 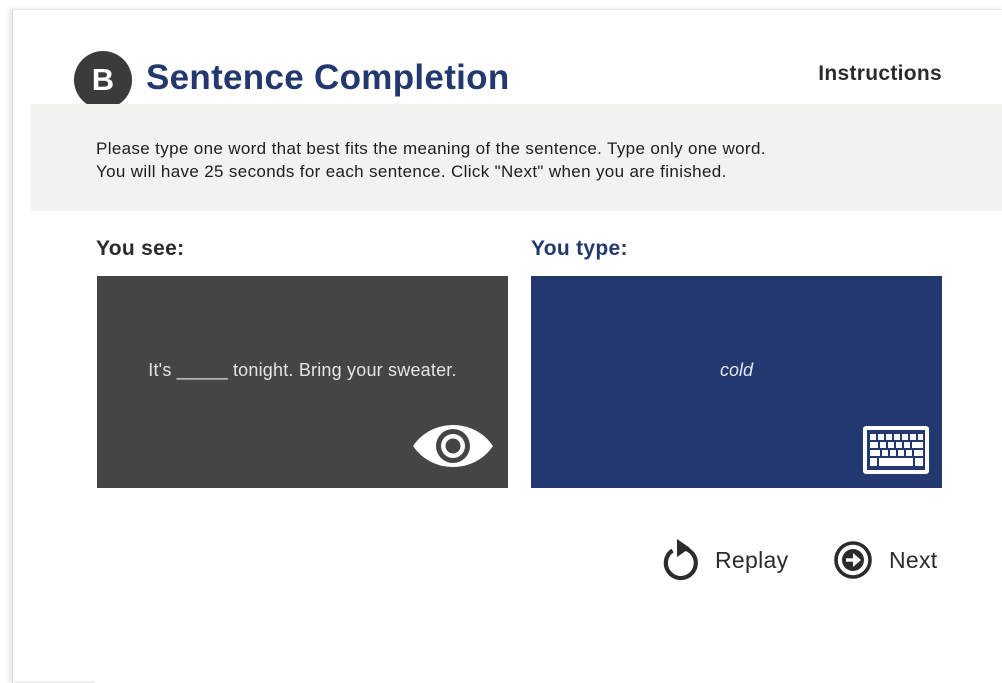 What do you see at coordinates (103, 80) in the screenshot?
I see `section-badge: B` at bounding box center [103, 80].